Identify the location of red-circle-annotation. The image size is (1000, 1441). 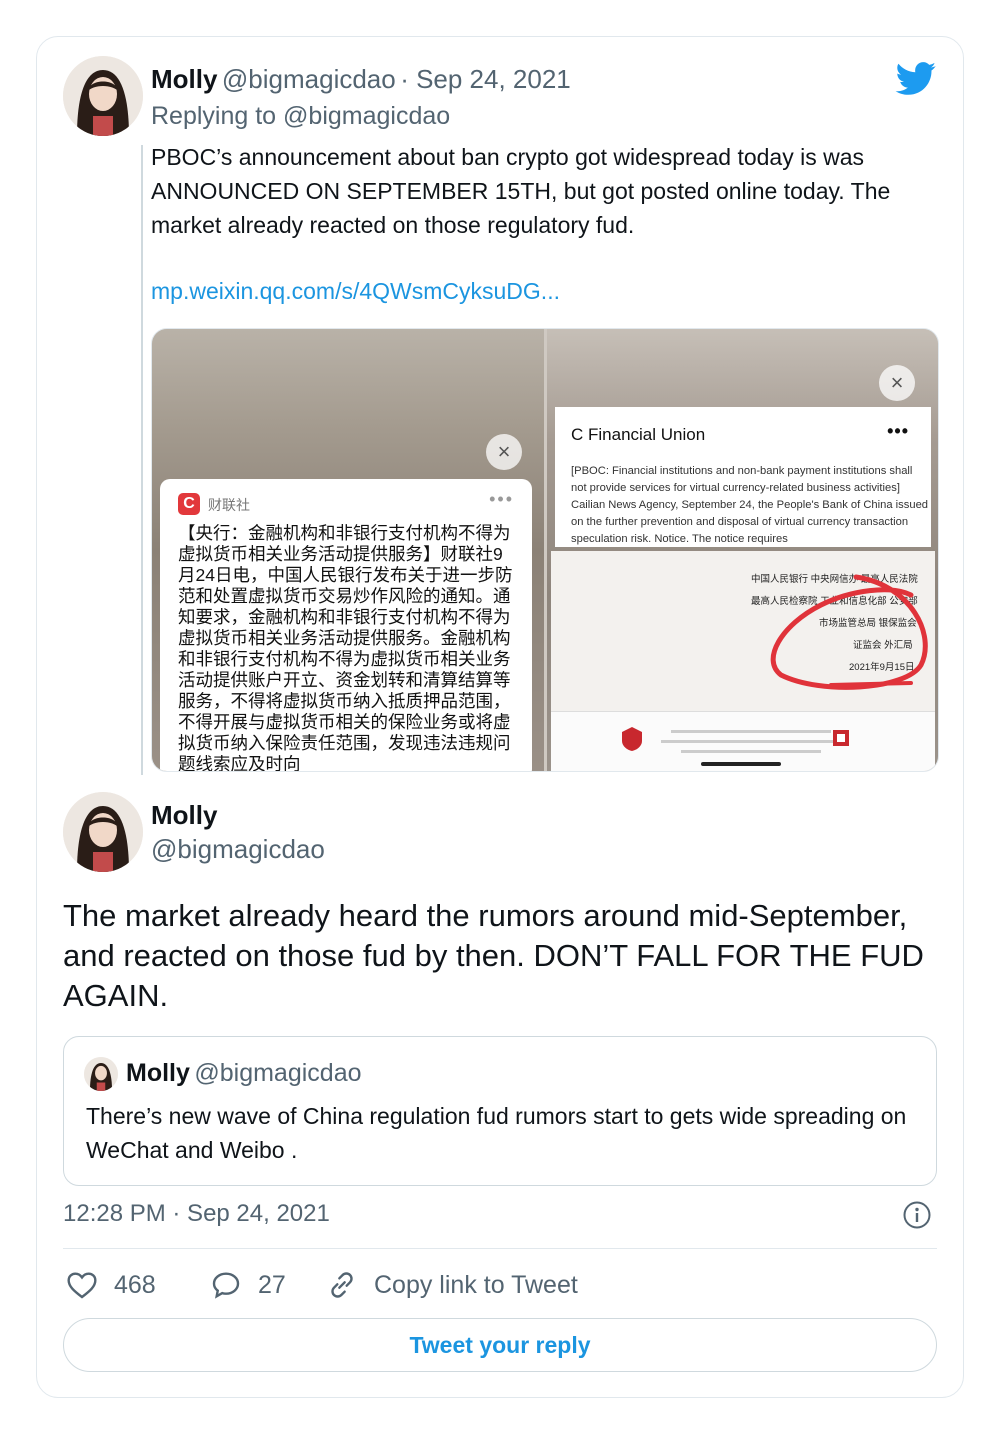
(849, 632).